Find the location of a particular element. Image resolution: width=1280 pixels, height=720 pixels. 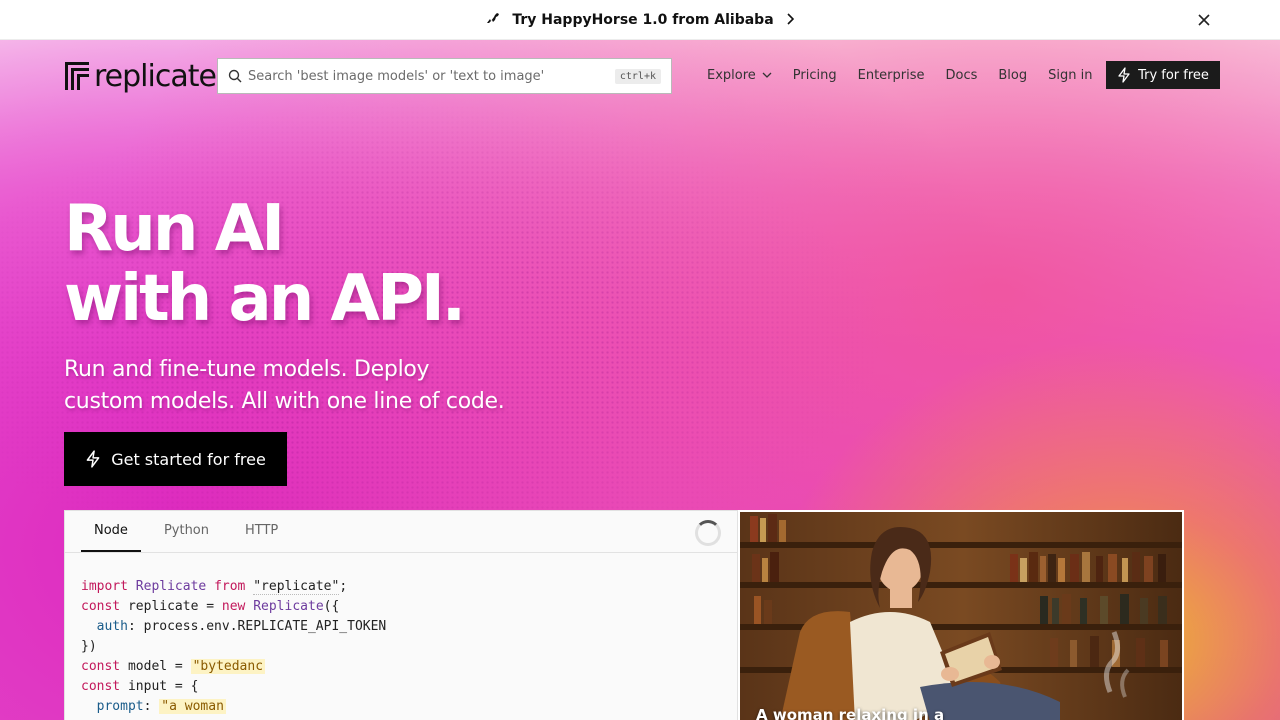

code-token: model = is located at coordinates (155, 666).